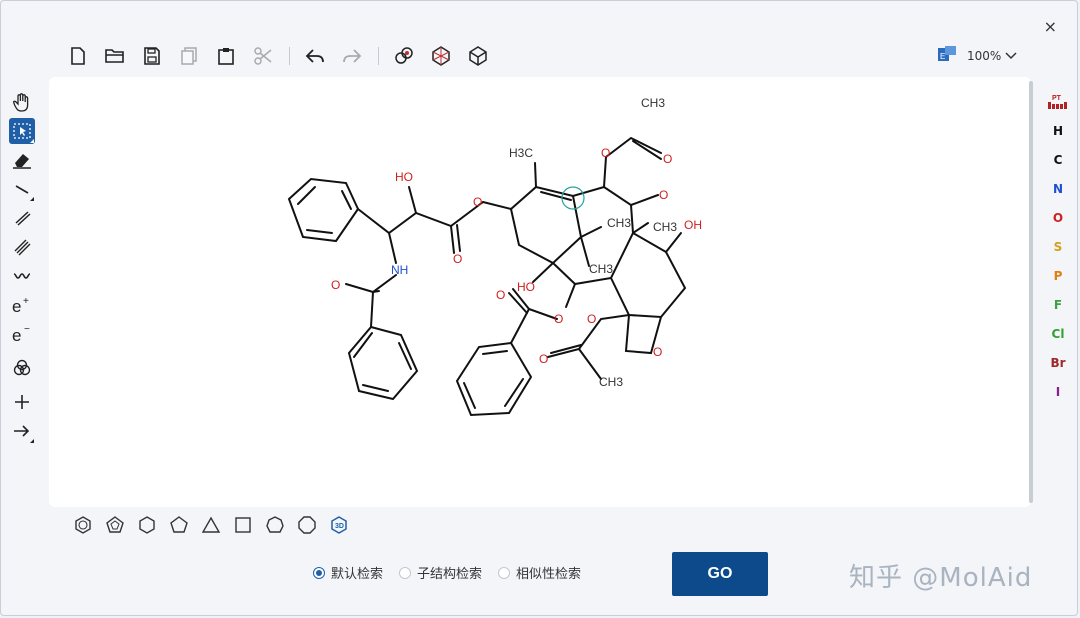 The image size is (1080, 618). I want to click on left-toolbar: e + e −, so click(24, 268).